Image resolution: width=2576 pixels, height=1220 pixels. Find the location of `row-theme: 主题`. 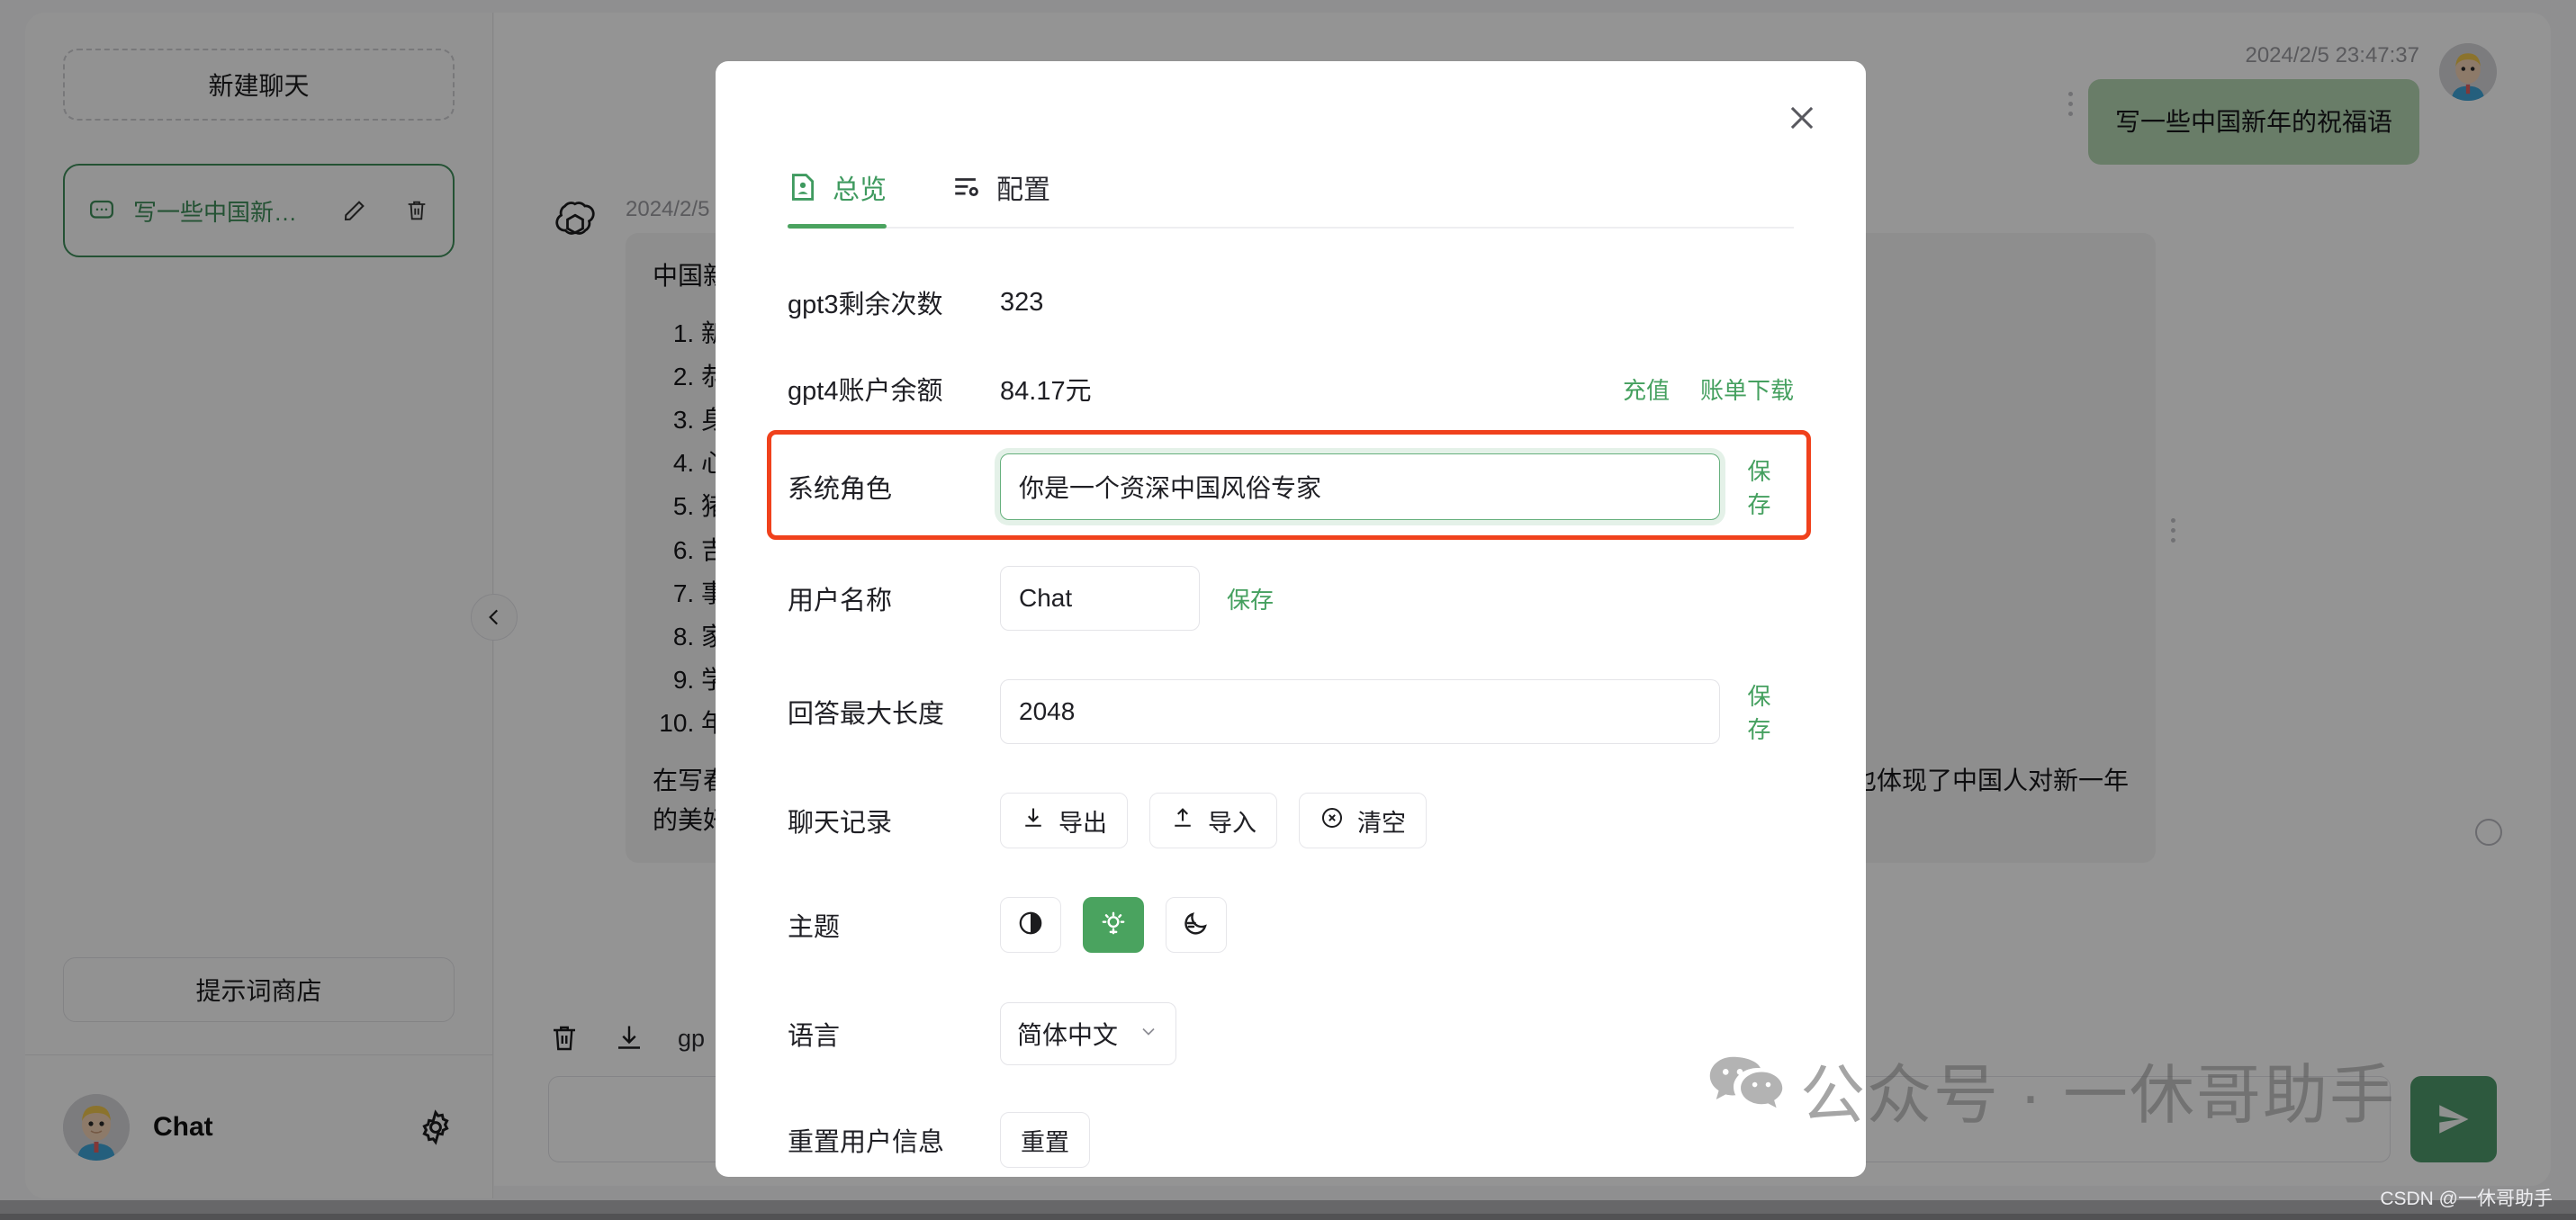

row-theme: 主题 is located at coordinates (1291, 925).